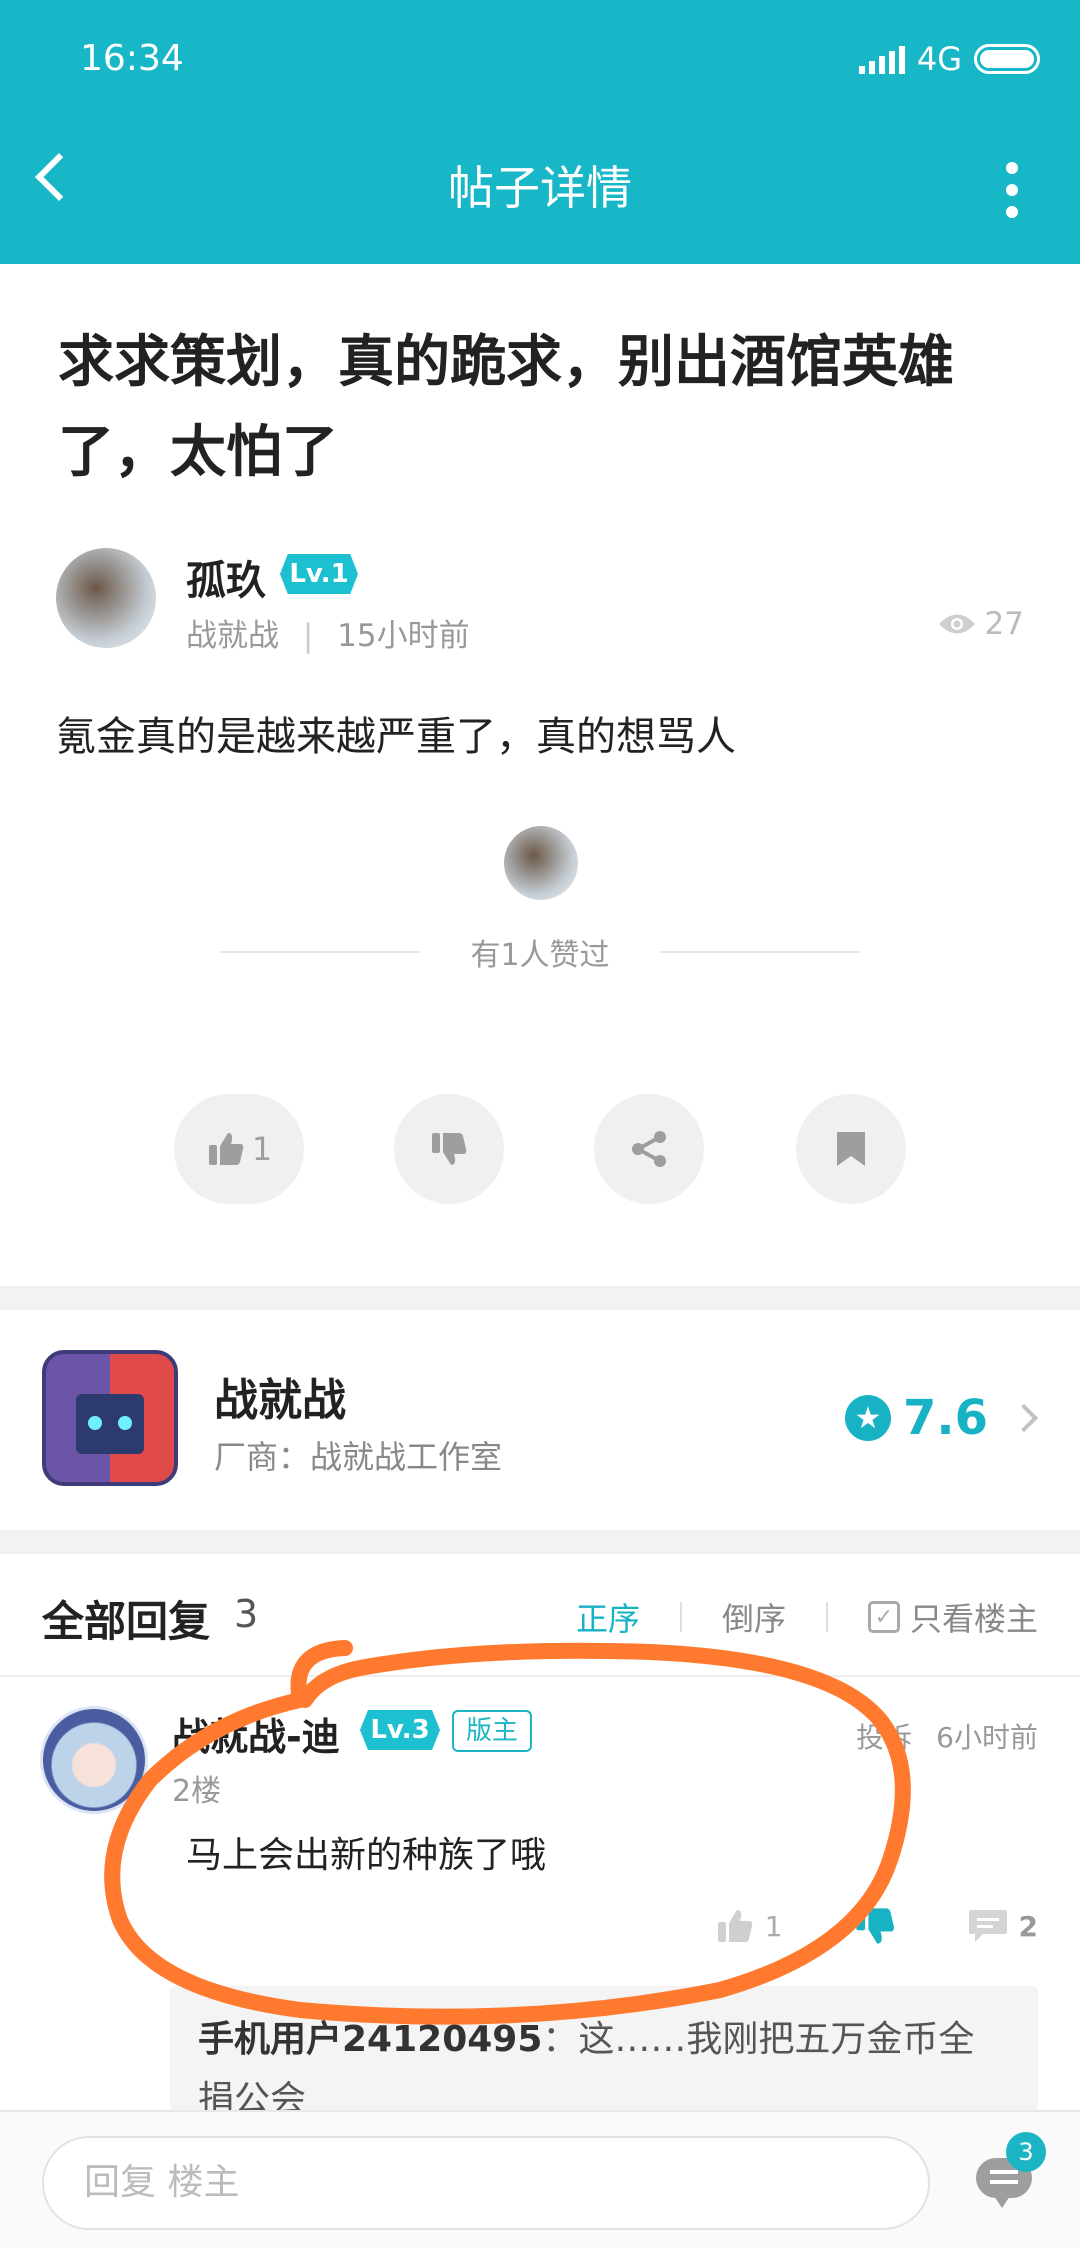 The height and width of the screenshot is (2248, 1080). What do you see at coordinates (939, 59) in the screenshot?
I see `network-label: 4G` at bounding box center [939, 59].